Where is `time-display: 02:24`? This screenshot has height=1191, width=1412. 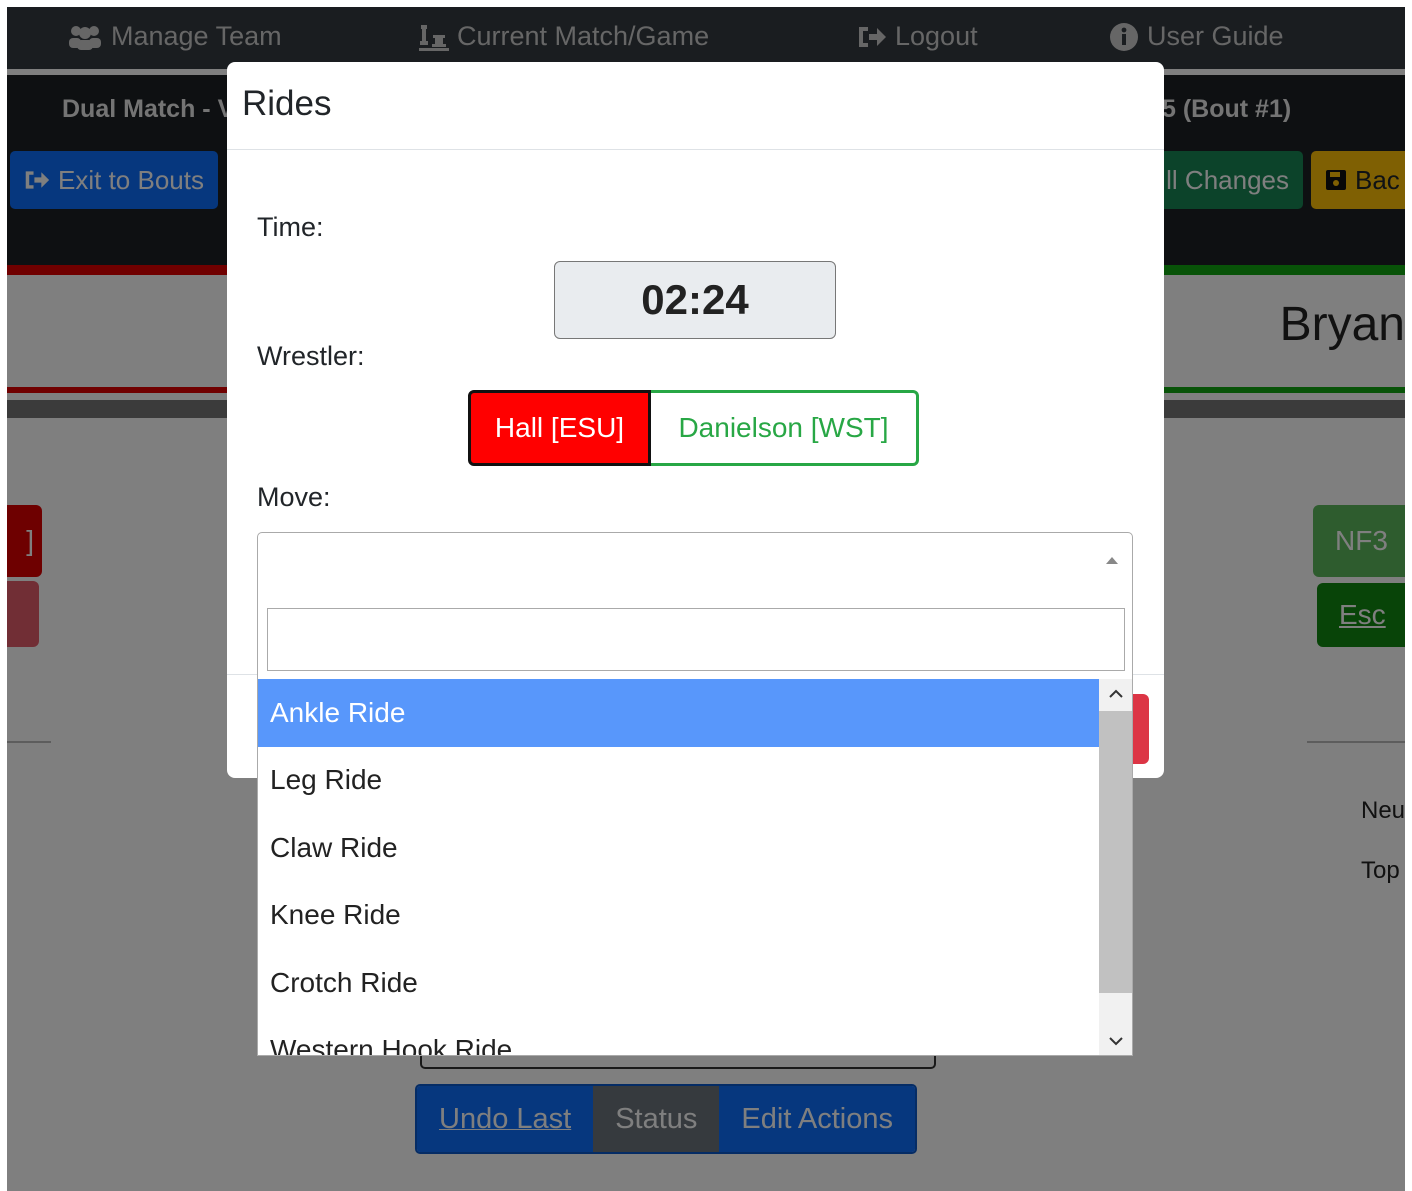
time-display: 02:24 is located at coordinates (695, 300).